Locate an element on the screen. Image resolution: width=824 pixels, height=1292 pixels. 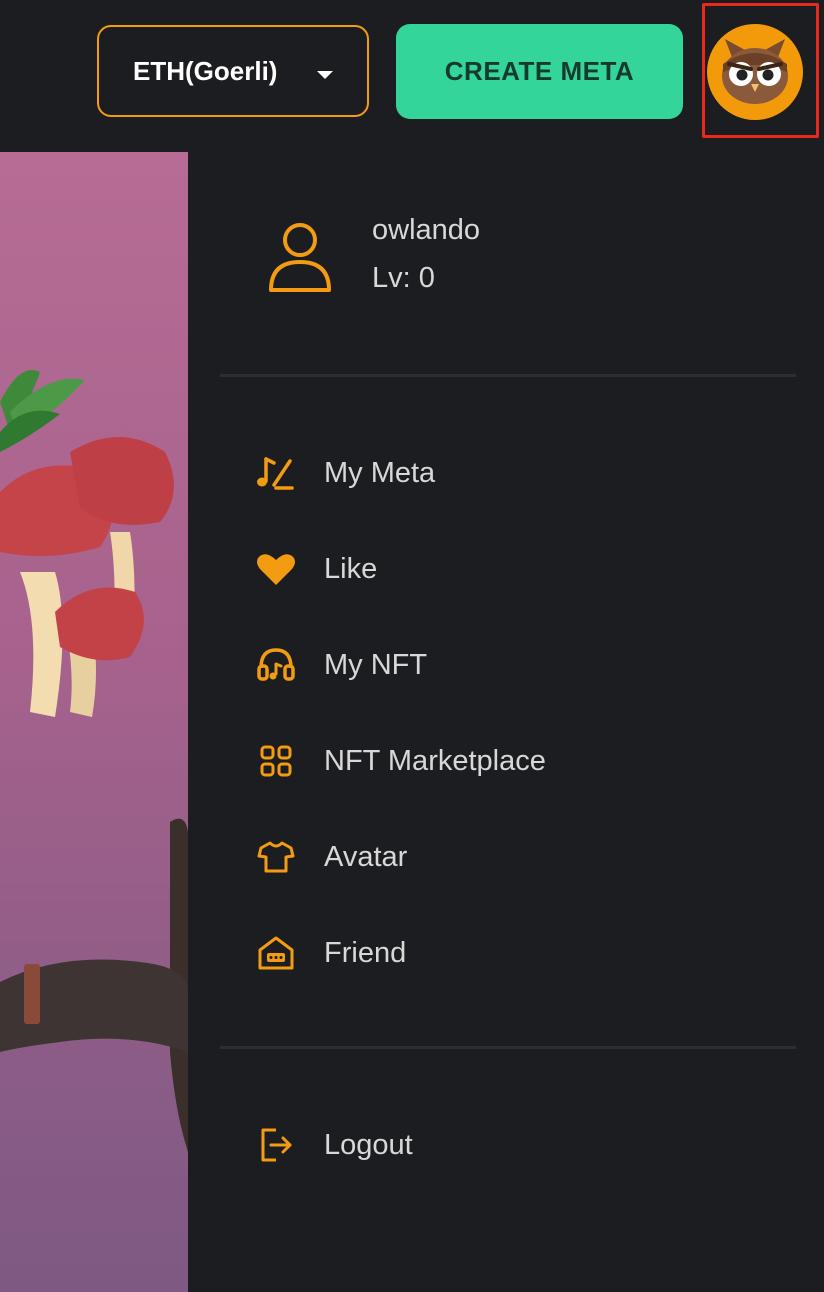
music-edit-icon is located at coordinates (276, 473).